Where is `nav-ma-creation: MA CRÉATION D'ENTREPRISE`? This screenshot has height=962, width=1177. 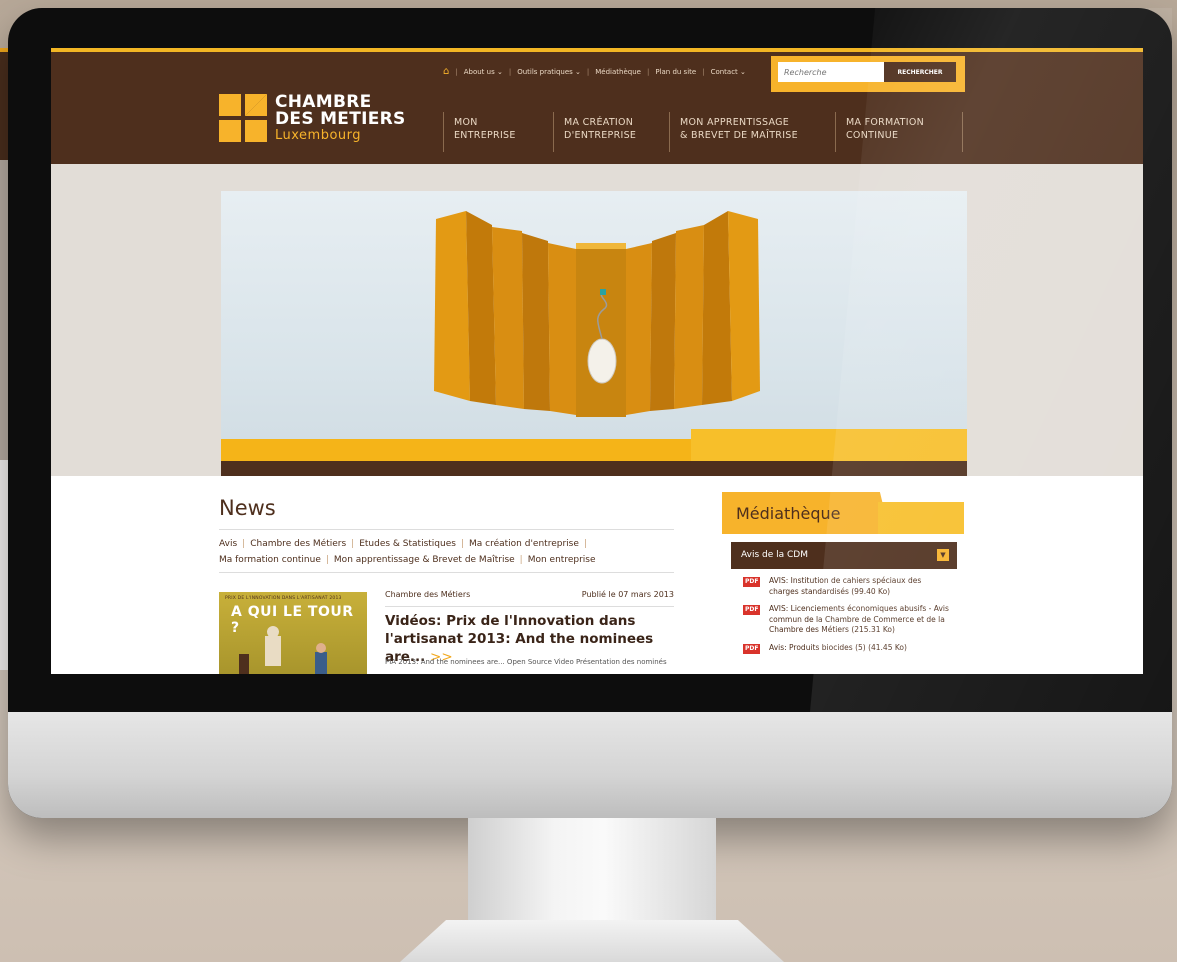
nav-ma-creation: MA CRÉATION D'ENTREPRISE is located at coordinates (611, 132).